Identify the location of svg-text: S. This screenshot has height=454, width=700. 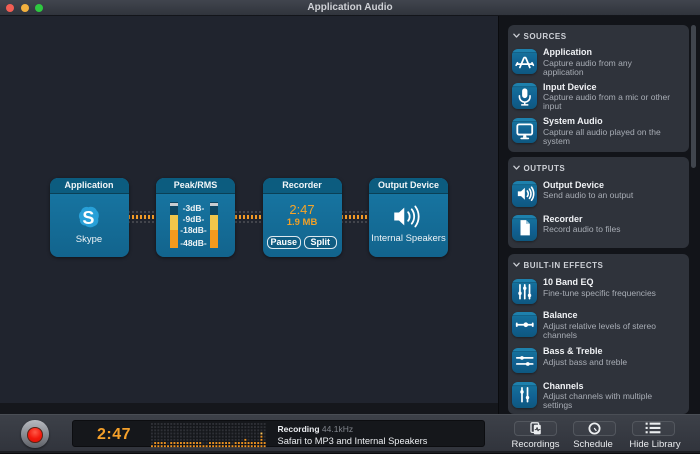
(88, 218).